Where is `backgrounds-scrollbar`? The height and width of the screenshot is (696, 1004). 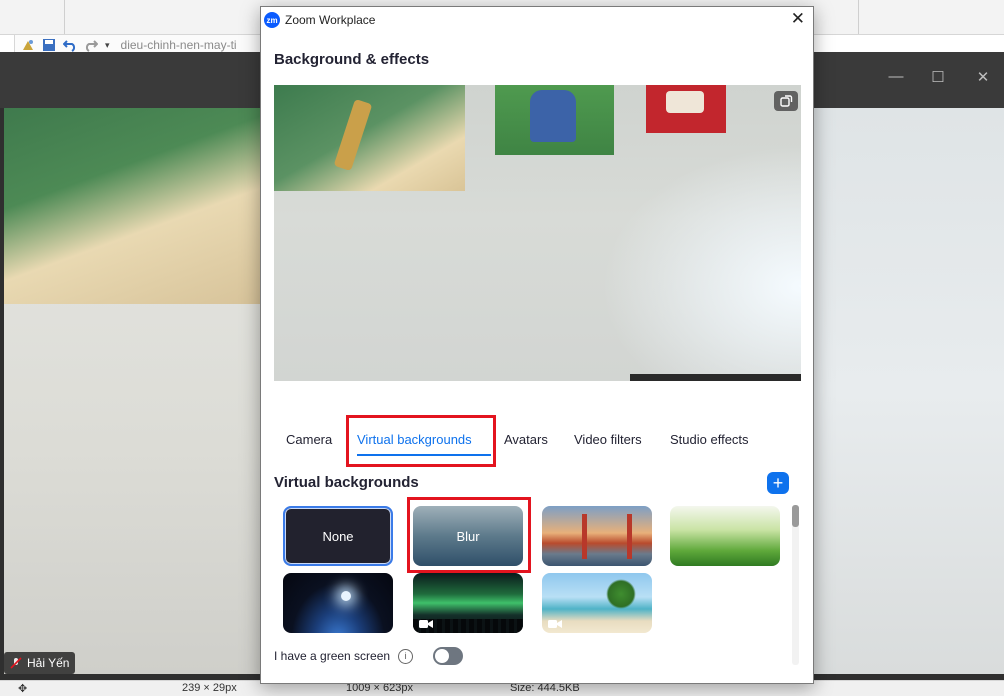
backgrounds-scrollbar is located at coordinates (795, 585).